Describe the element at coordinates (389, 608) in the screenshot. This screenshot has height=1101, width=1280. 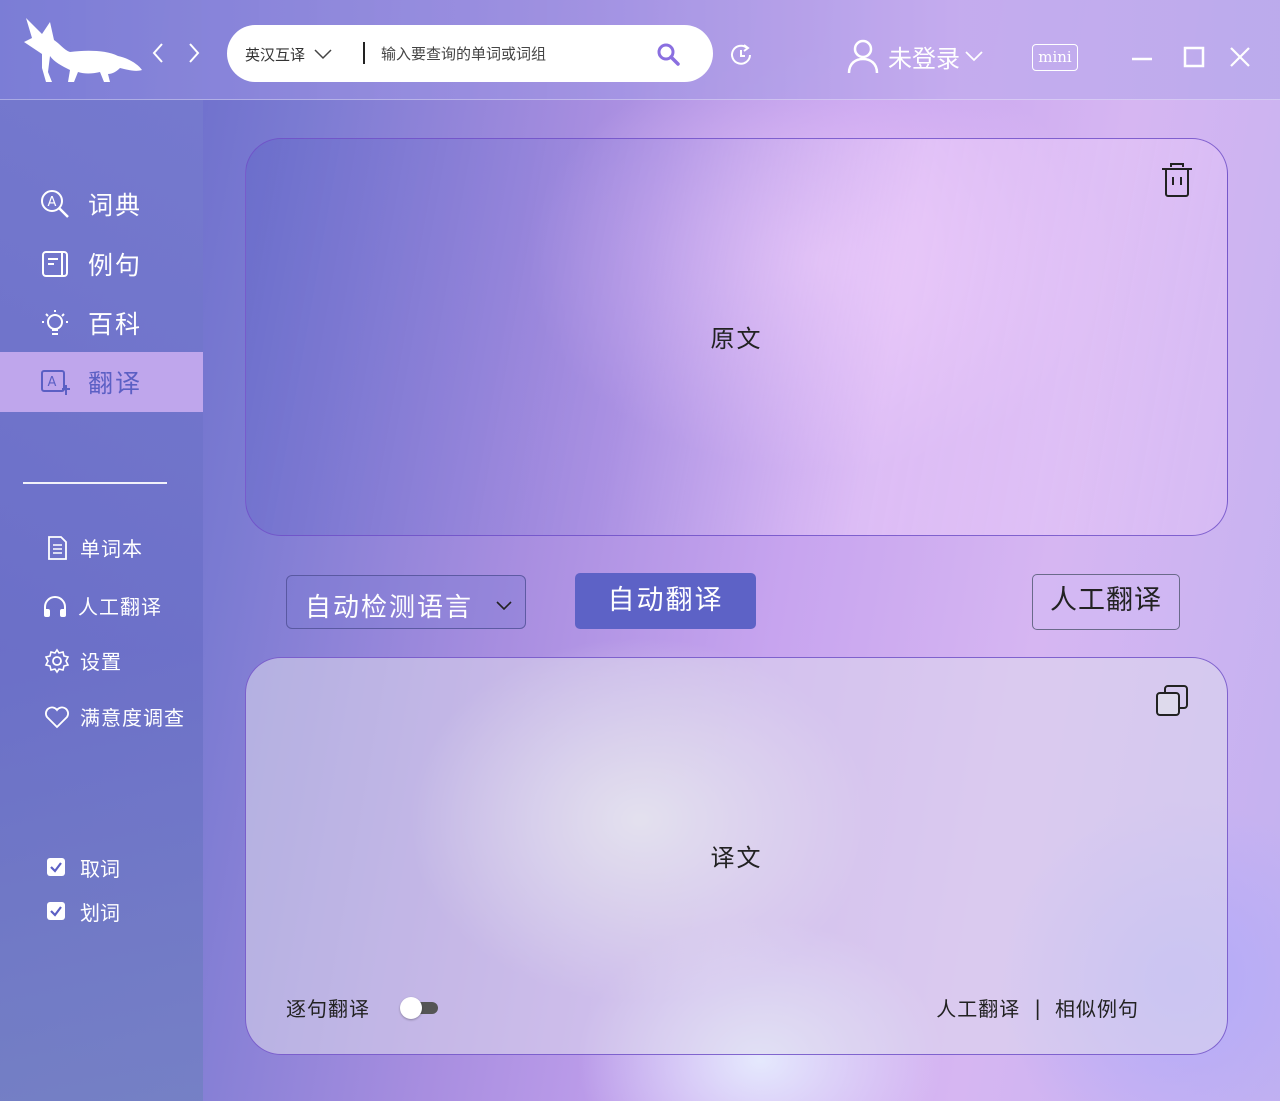
I see `language-detect-label: 自动检测语言` at that location.